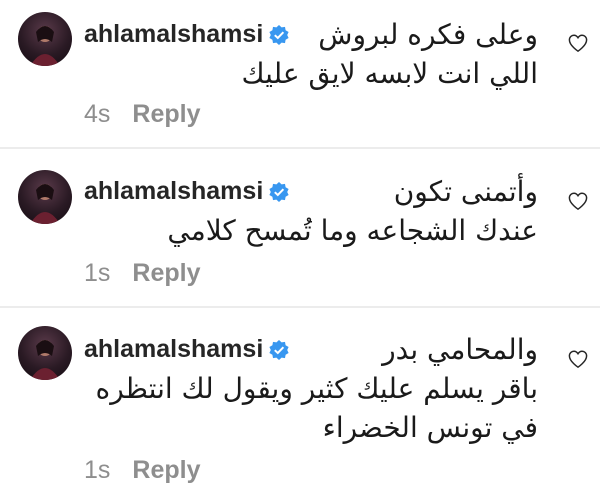 Image resolution: width=600 pixels, height=499 pixels. Describe the element at coordinates (428, 34) in the screenshot. I see `comment-text-line: وعلى فكره لبروش` at that location.